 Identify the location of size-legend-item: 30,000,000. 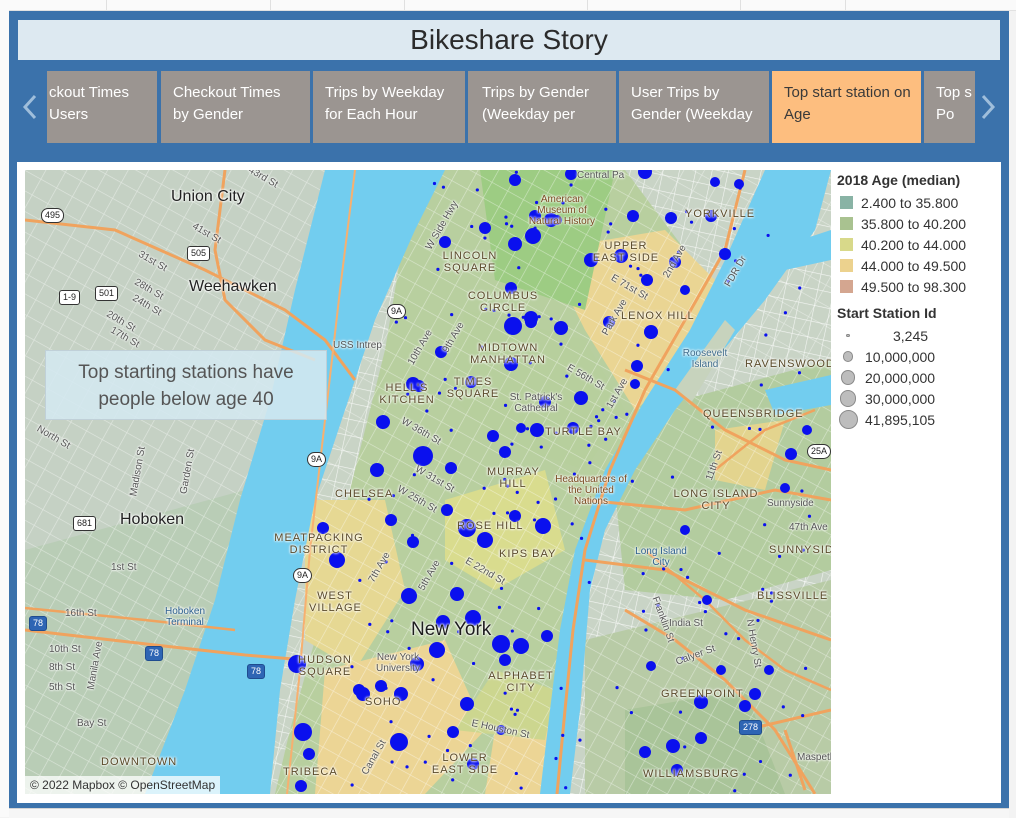
(917, 398).